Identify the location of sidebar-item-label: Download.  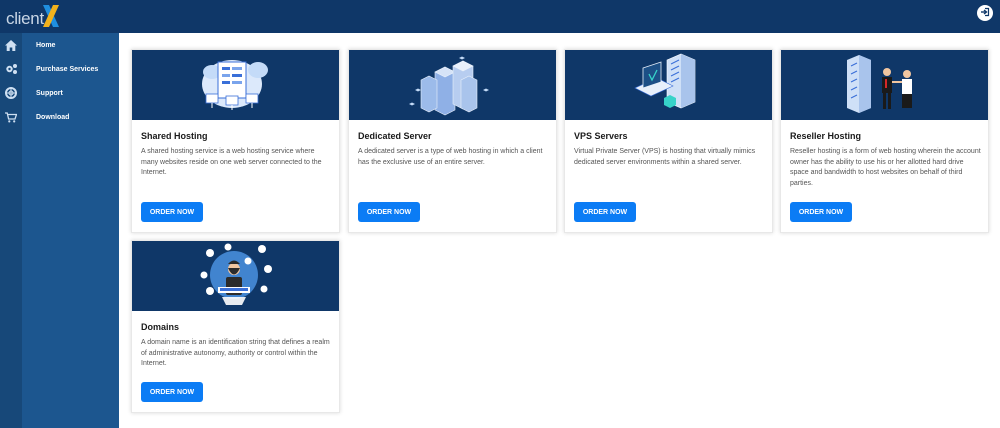
(53, 117).